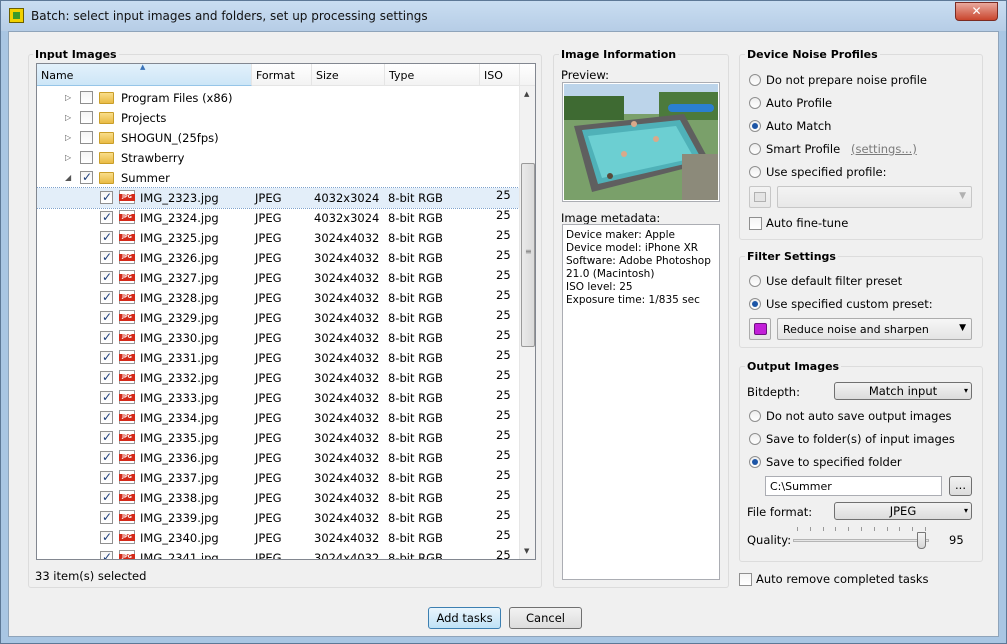 The height and width of the screenshot is (644, 1007). What do you see at coordinates (278, 458) in the screenshot?
I see `file-row: IMG_2336.jpg JPEG 3024x4032 8-bit RGB 25` at bounding box center [278, 458].